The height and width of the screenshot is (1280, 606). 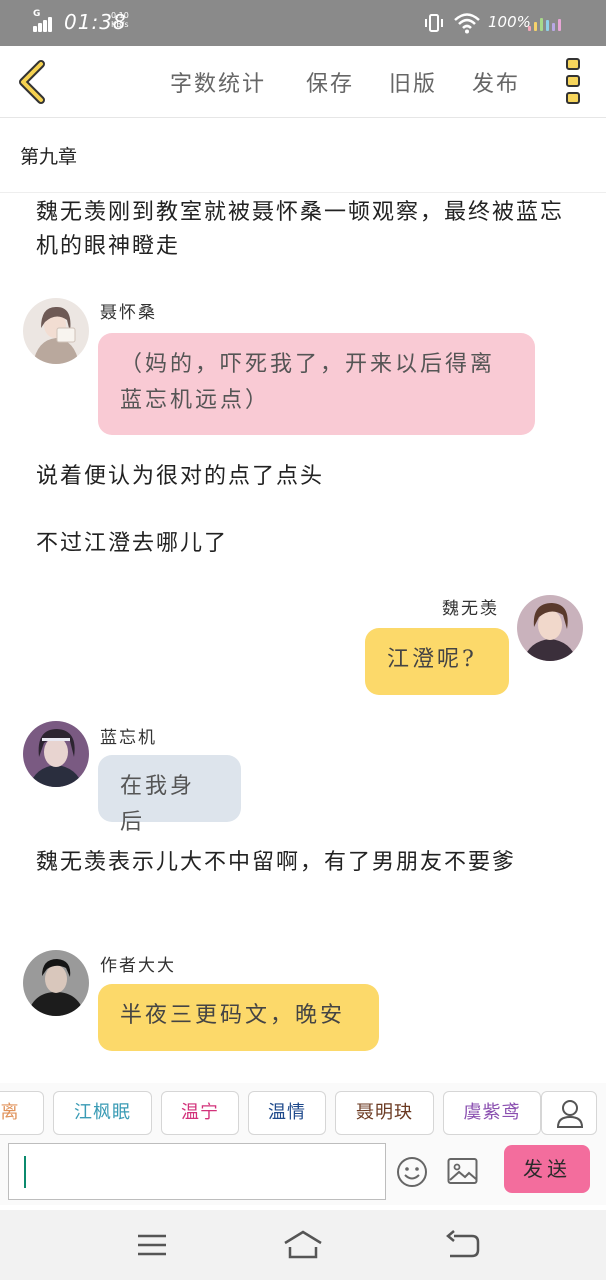 I want to click on avatar-nie-huaisang, so click(x=56, y=331).